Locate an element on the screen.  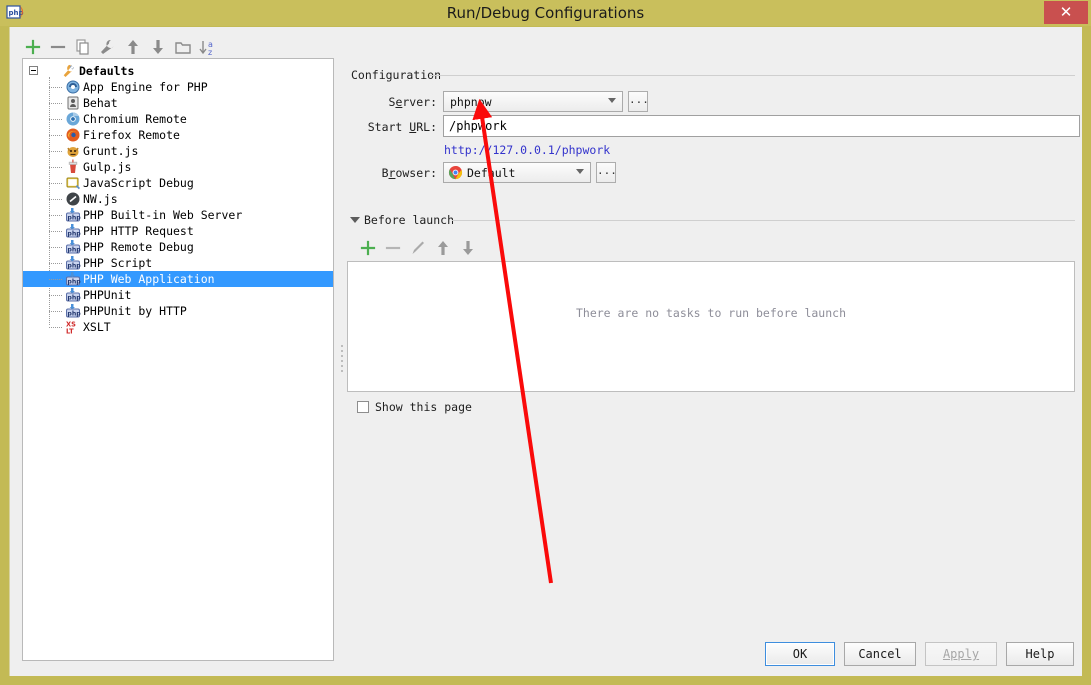
server-value: phpnow is located at coordinates (471, 102).